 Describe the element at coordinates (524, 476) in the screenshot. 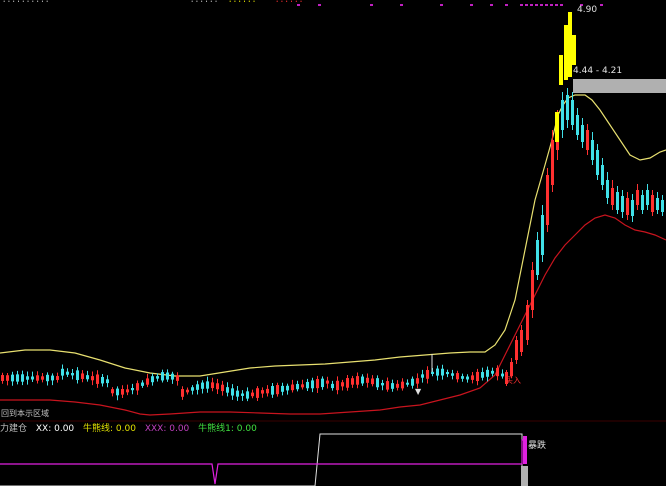

I see `gray-signal-bar` at that location.